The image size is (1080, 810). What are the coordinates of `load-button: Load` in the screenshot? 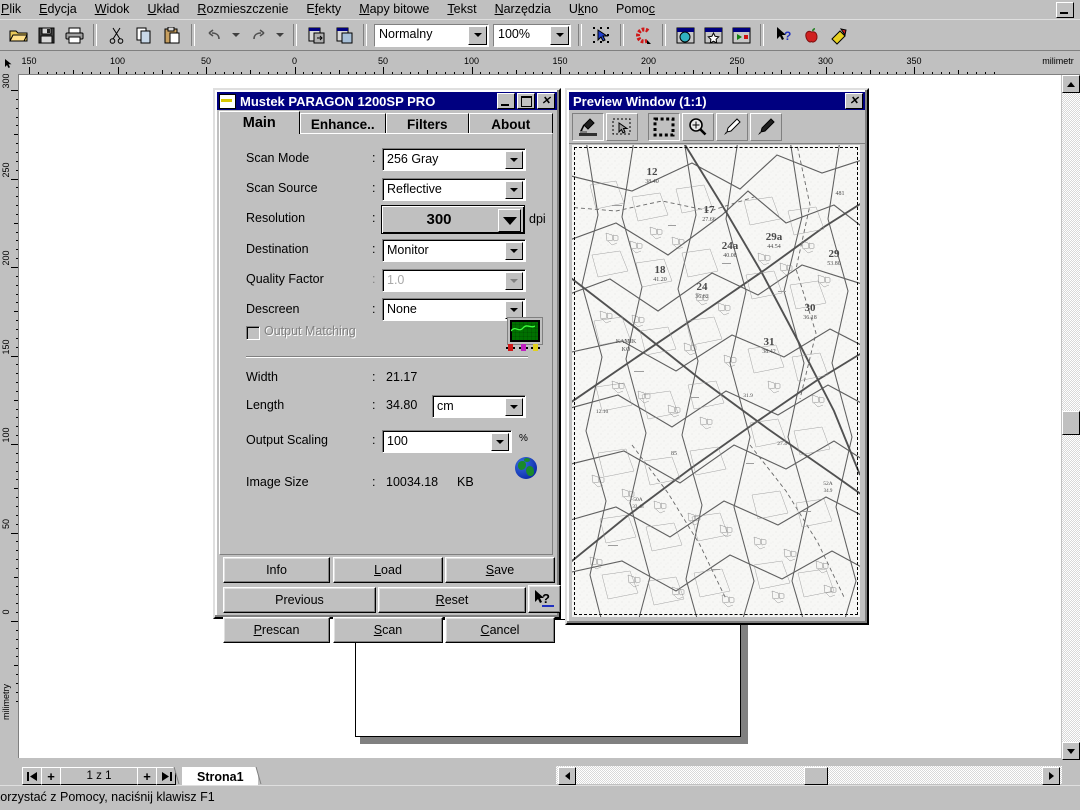 It's located at (388, 570).